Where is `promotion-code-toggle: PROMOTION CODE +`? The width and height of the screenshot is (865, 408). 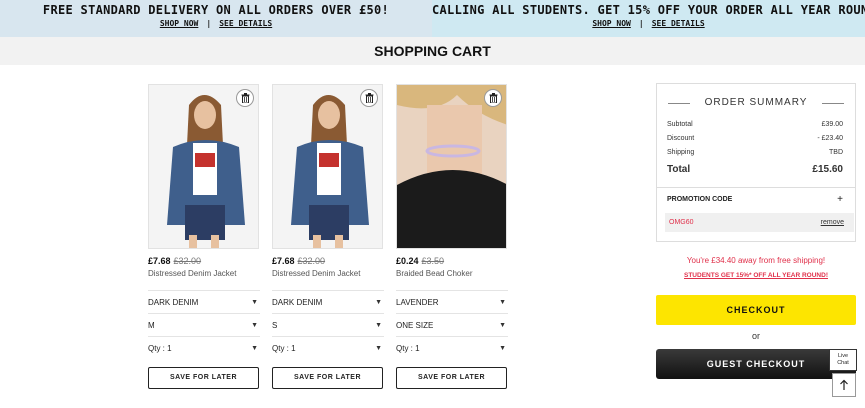 promotion-code-toggle: PROMOTION CODE + is located at coordinates (755, 200).